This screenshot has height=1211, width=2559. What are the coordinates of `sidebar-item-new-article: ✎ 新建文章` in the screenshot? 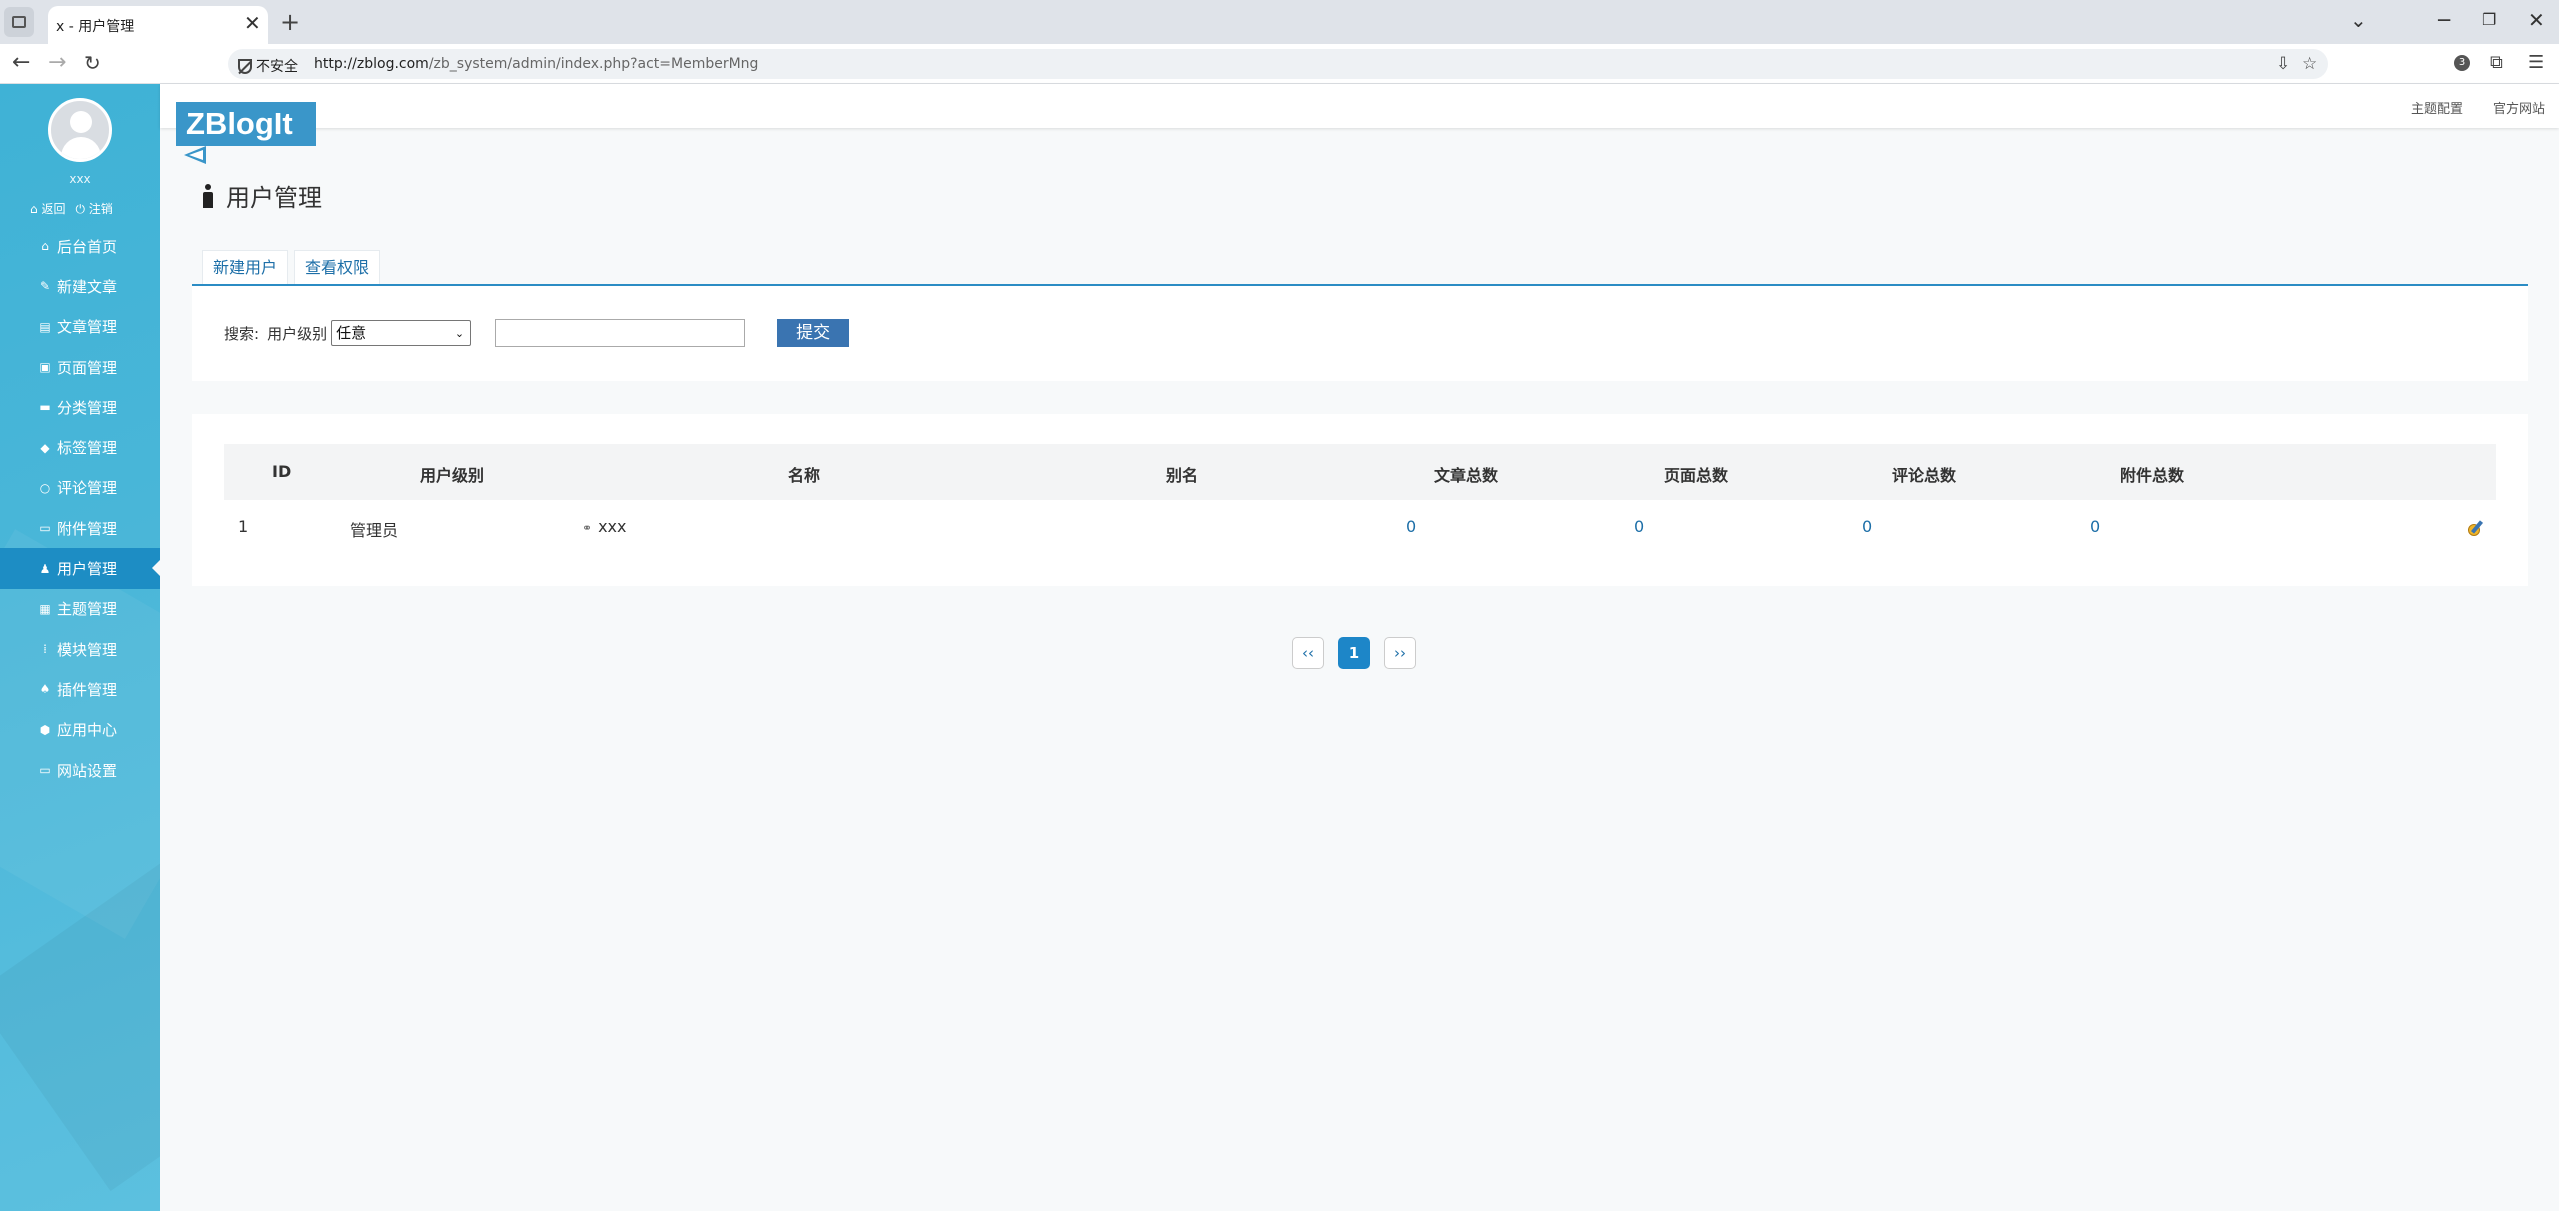 It's located at (80, 286).